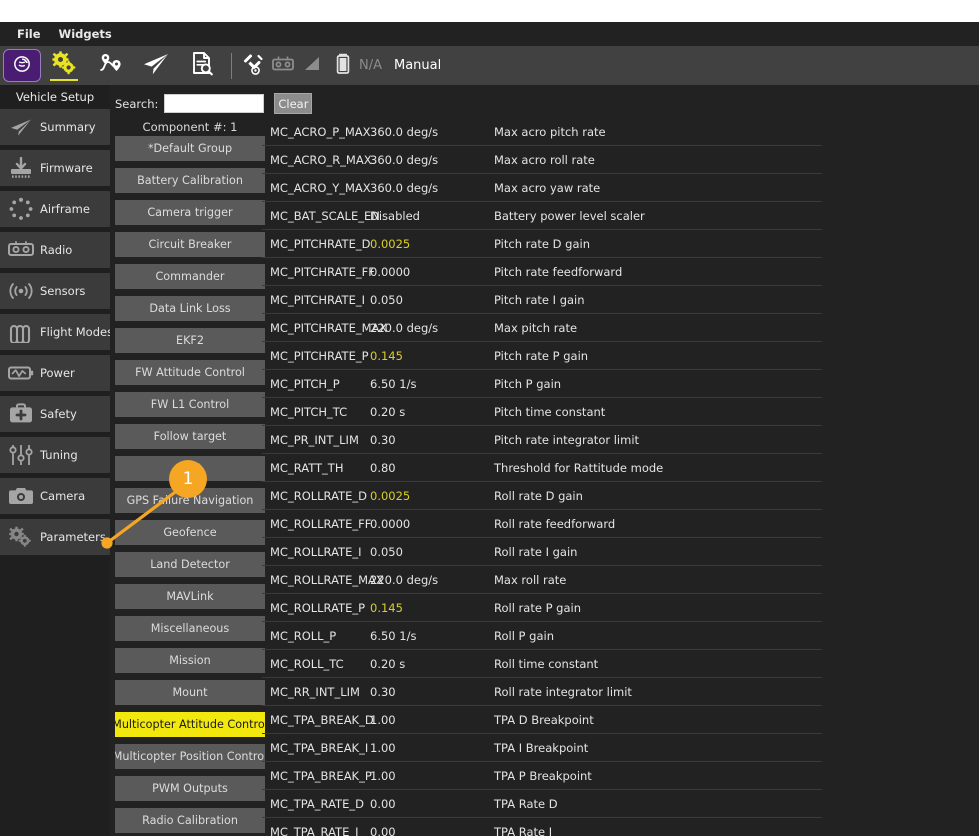  Describe the element at coordinates (383, 719) in the screenshot. I see `parameter-value: 1.00` at that location.